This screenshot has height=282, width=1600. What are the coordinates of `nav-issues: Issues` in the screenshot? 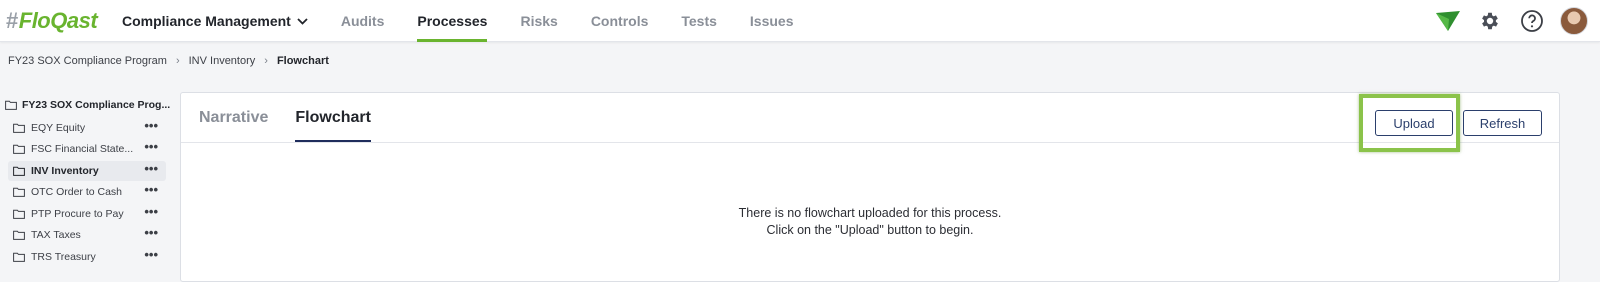 It's located at (772, 21).